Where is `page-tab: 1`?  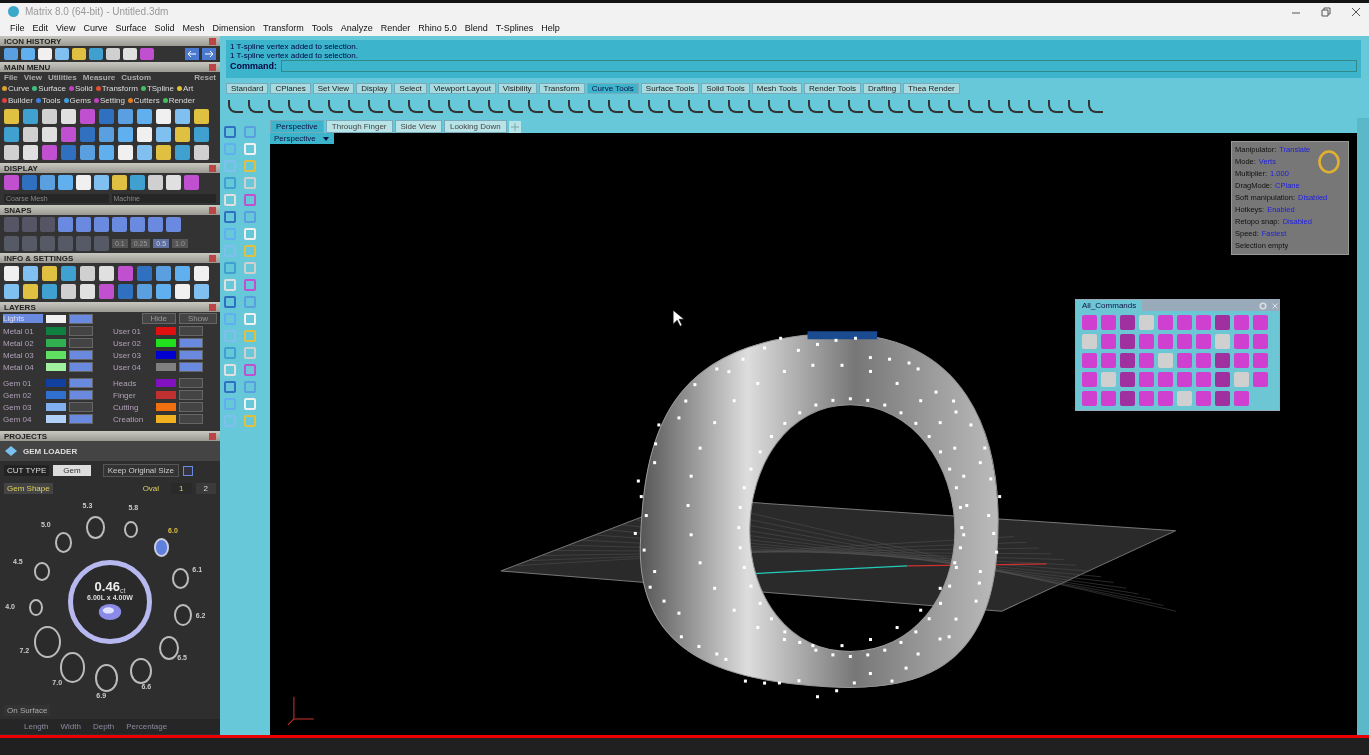
page-tab: 1 is located at coordinates (181, 488).